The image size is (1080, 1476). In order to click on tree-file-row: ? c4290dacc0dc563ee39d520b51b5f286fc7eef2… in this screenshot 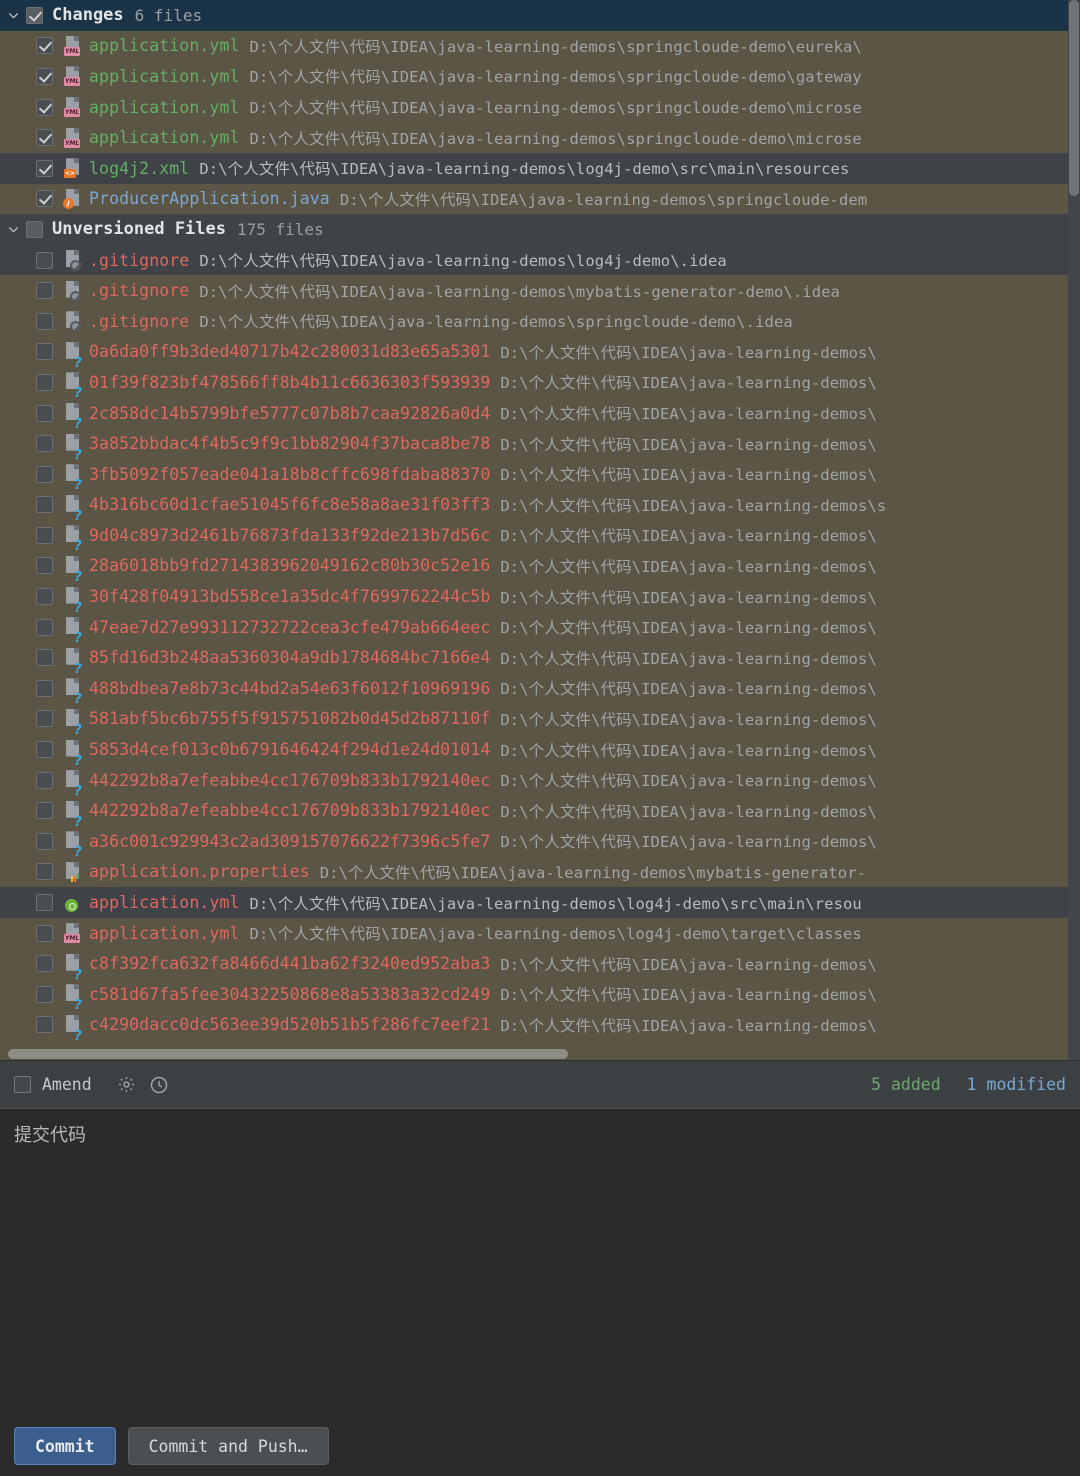, I will do `click(534, 1026)`.